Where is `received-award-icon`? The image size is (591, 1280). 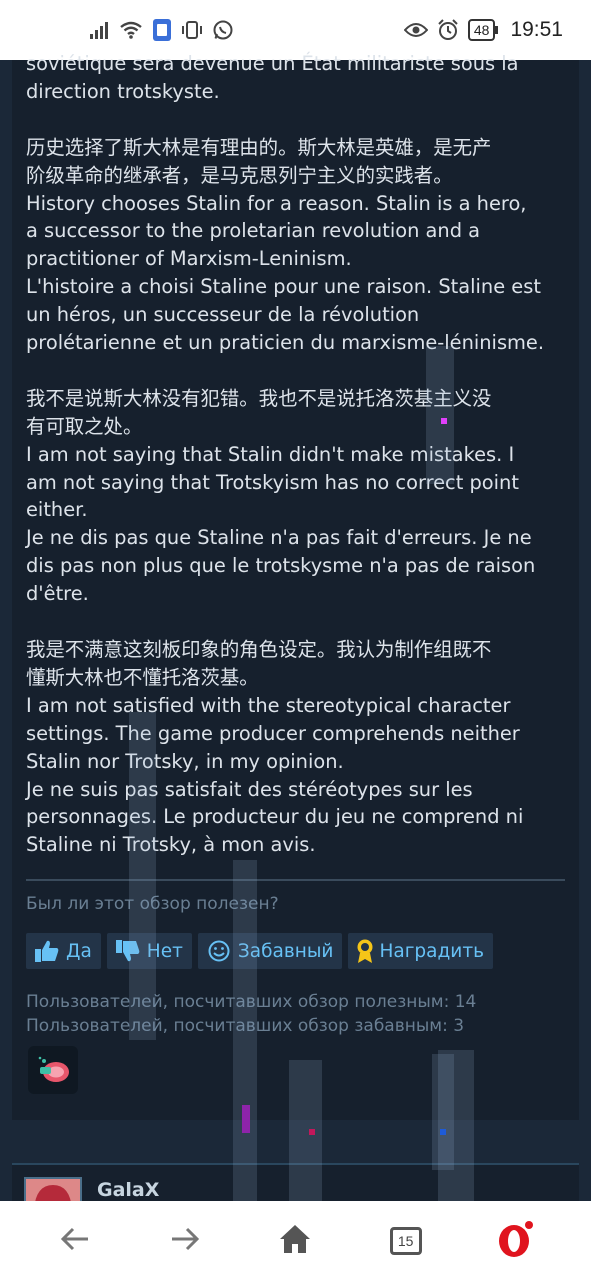
received-award-icon is located at coordinates (53, 1070).